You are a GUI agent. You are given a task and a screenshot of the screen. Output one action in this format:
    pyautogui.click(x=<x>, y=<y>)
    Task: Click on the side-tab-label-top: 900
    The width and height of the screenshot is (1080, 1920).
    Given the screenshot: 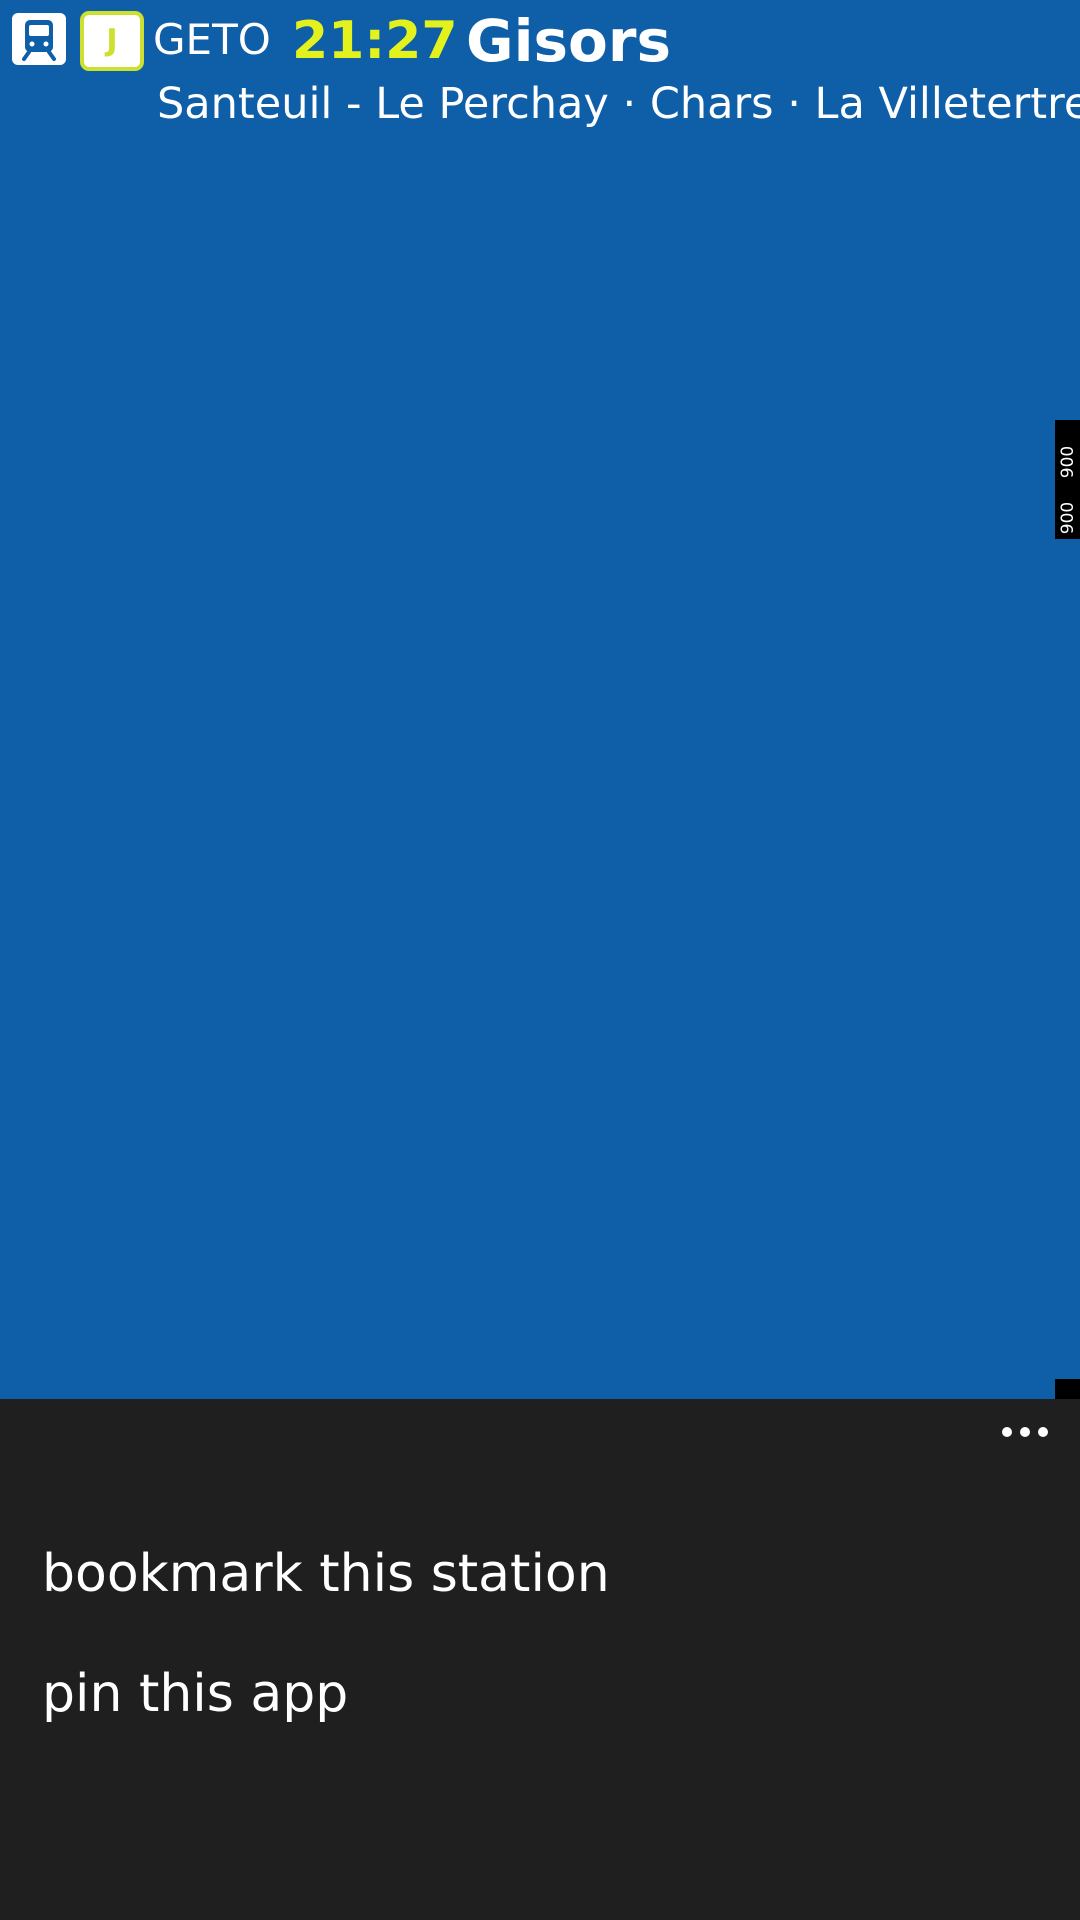 What is the action you would take?
    pyautogui.click(x=1068, y=462)
    